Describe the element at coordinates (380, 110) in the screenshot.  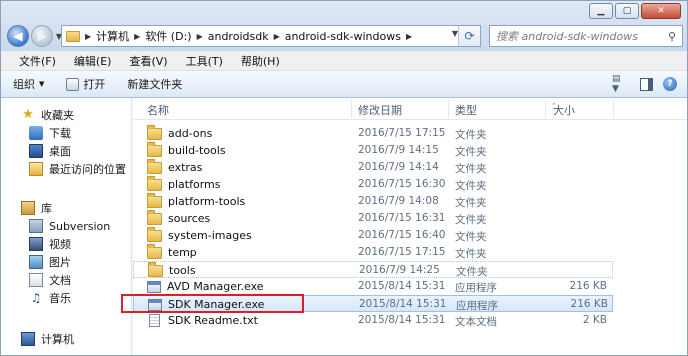
I see `column-date: 修改日期` at that location.